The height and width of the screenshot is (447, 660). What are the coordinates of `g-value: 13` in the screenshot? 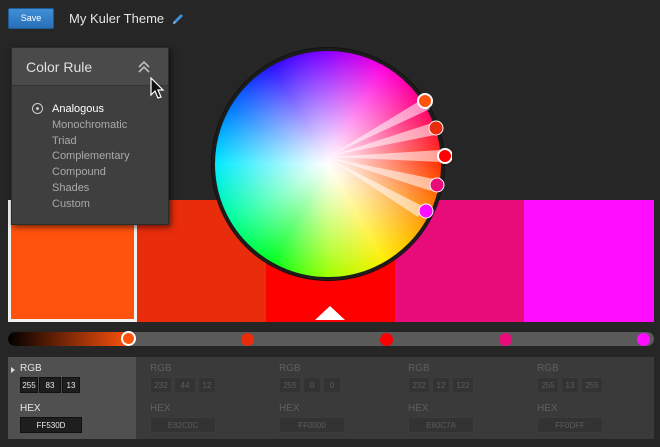 It's located at (570, 385).